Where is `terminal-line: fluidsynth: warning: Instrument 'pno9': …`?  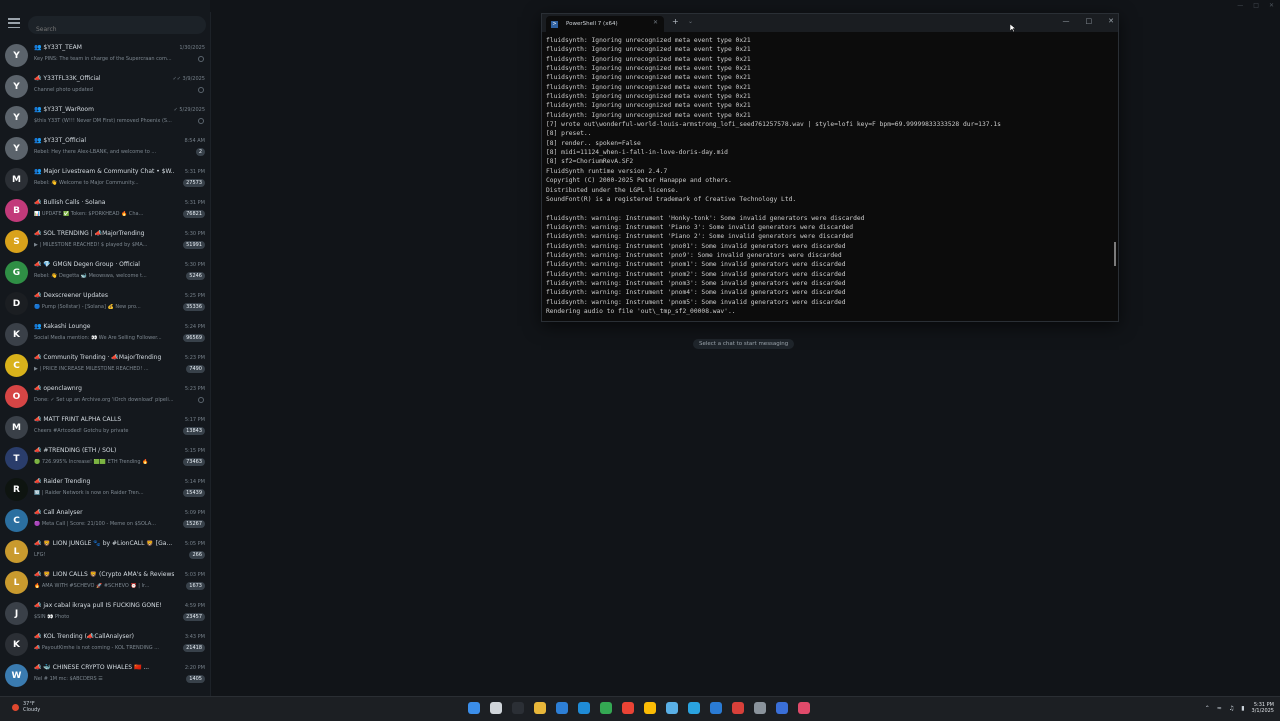 terminal-line: fluidsynth: warning: Instrument 'pno9': … is located at coordinates (694, 255).